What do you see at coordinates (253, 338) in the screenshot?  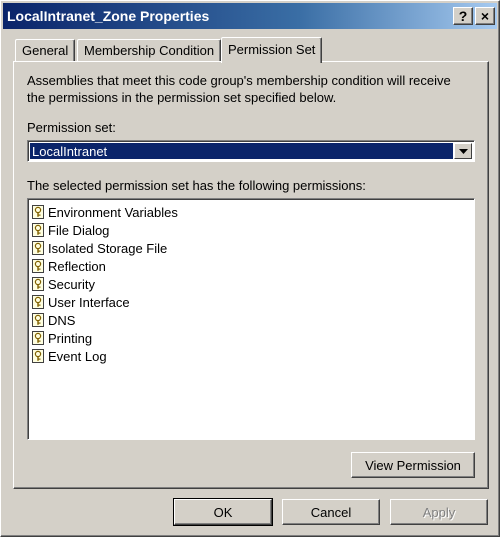 I see `list-item: Printing` at bounding box center [253, 338].